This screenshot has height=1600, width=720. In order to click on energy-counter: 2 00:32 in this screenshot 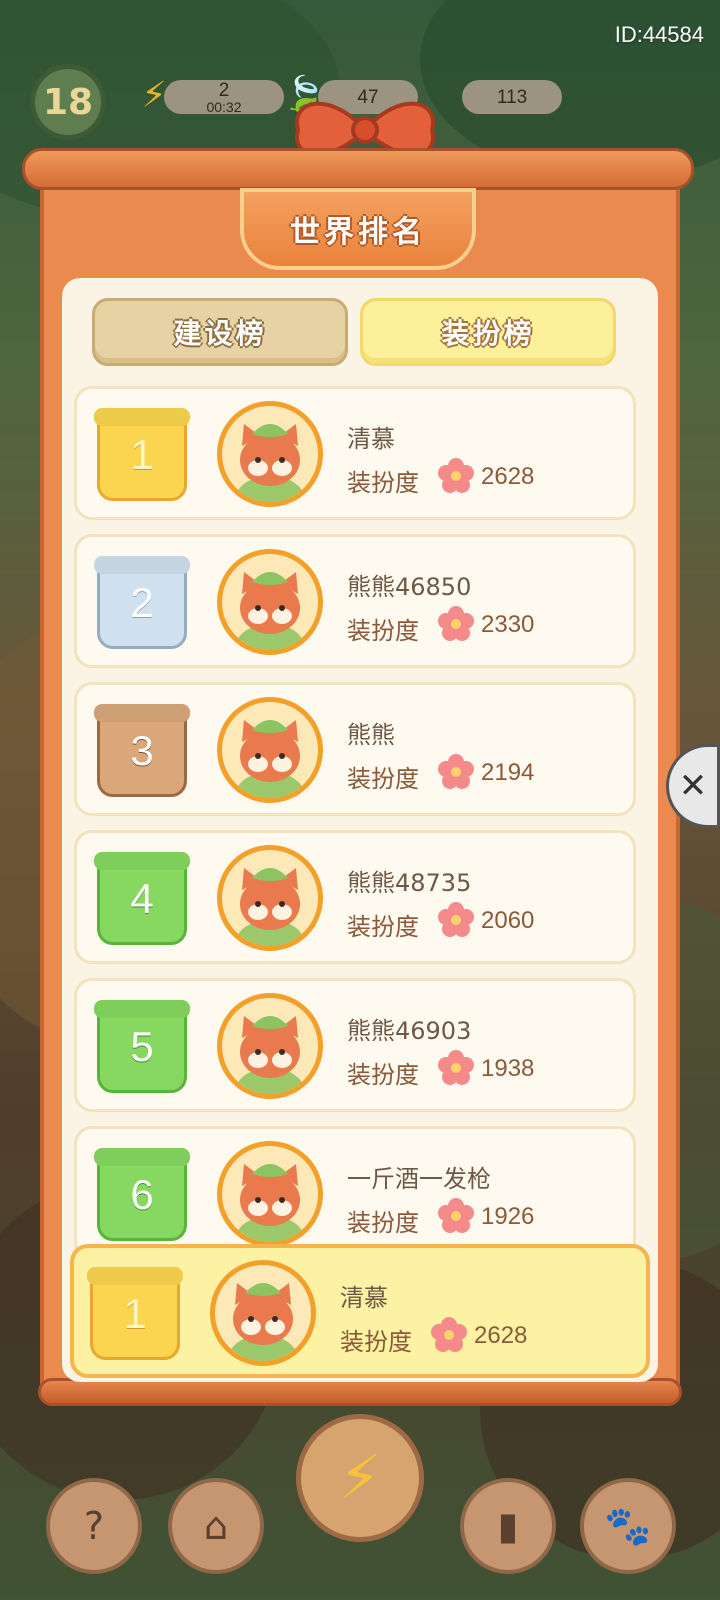, I will do `click(224, 97)`.